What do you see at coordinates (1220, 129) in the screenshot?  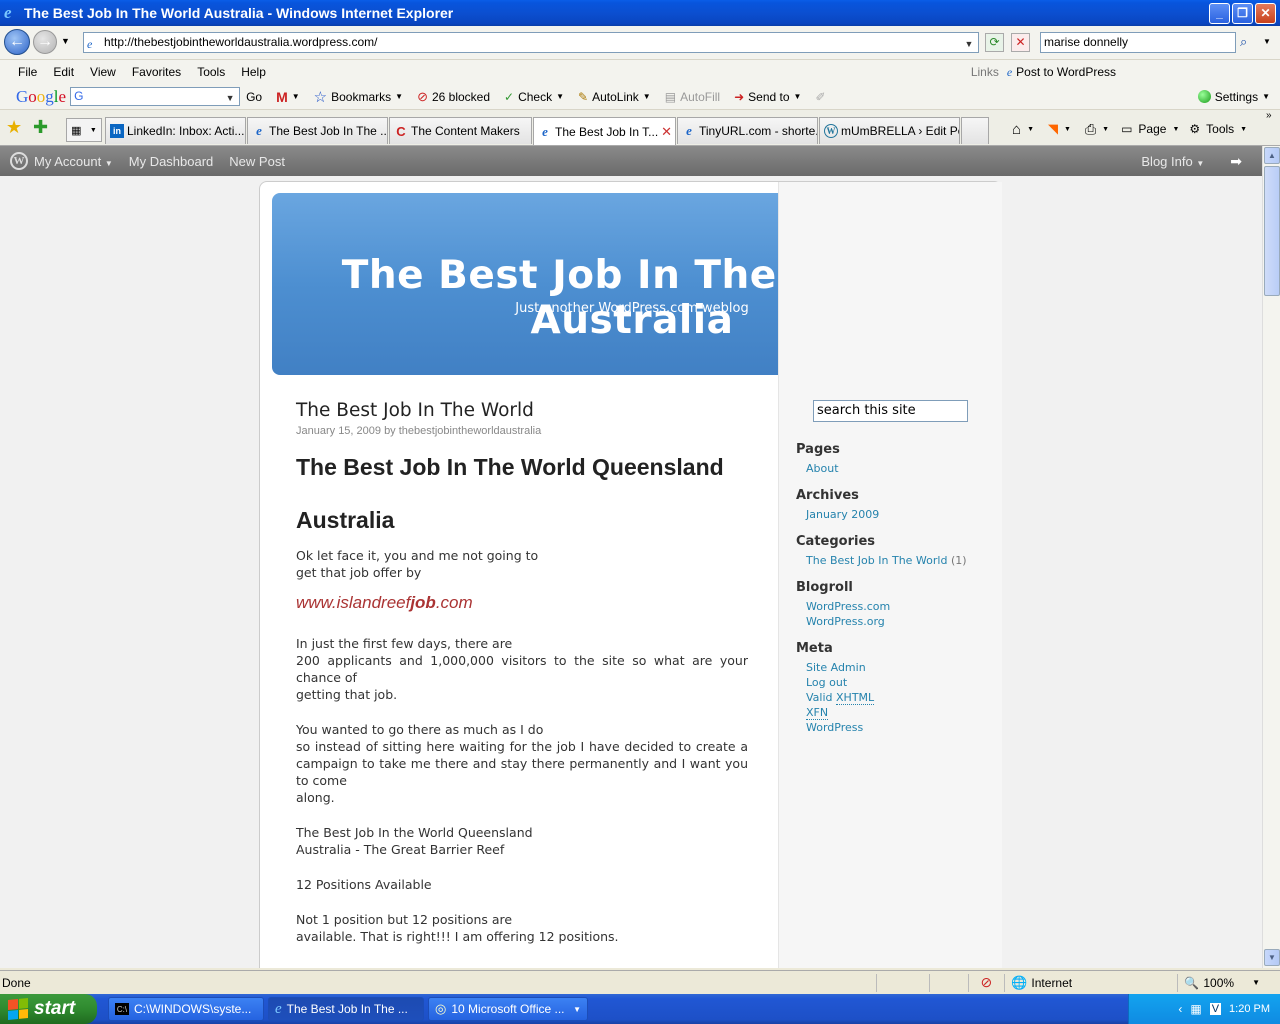 I see `tools-menu: Tools` at bounding box center [1220, 129].